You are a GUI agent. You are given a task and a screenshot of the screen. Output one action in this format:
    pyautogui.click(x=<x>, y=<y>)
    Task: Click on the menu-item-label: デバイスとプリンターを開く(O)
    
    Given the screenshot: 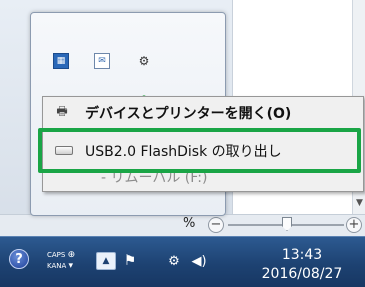 What is the action you would take?
    pyautogui.click(x=188, y=114)
    